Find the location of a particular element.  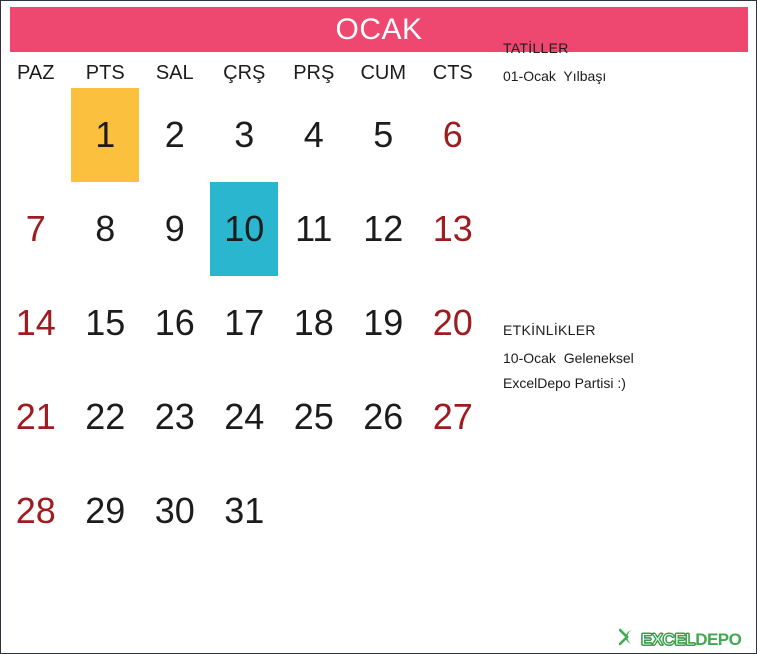

calendar-week-row: 1 2 3 4 5 6 is located at coordinates (244, 135).